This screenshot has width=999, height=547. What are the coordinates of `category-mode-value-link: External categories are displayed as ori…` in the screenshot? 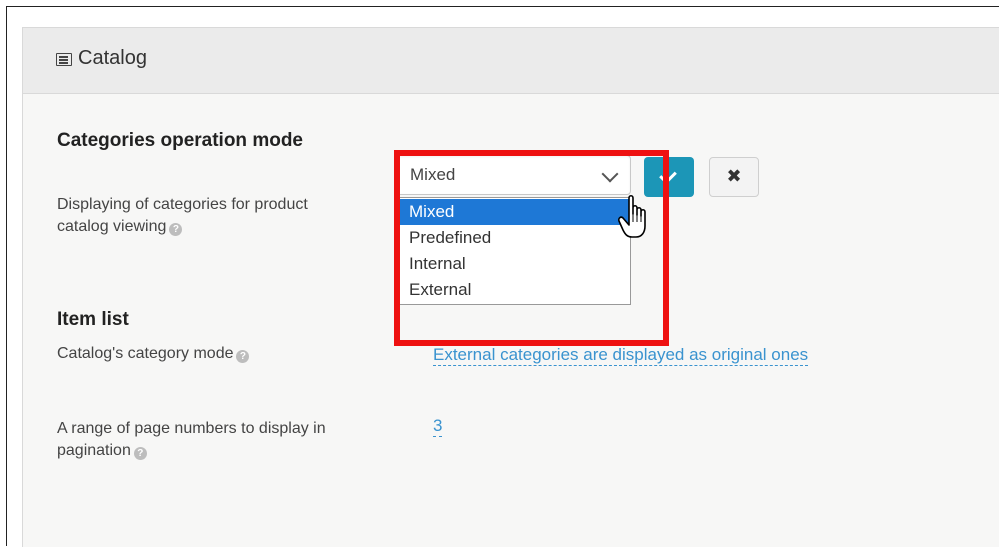 It's located at (621, 355).